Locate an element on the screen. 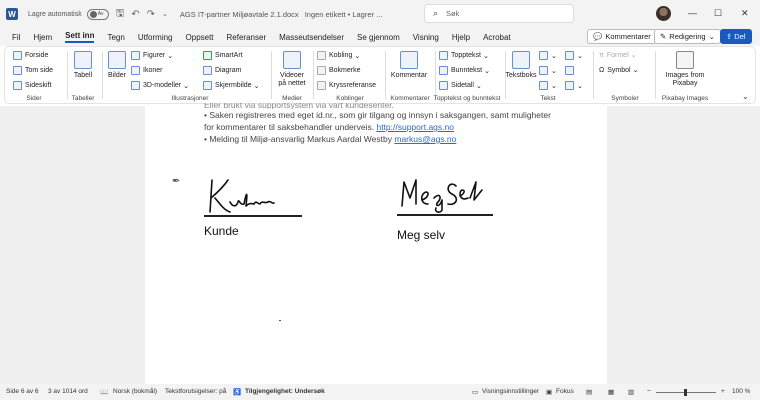  tab-referanser: Referanser is located at coordinates (247, 37).